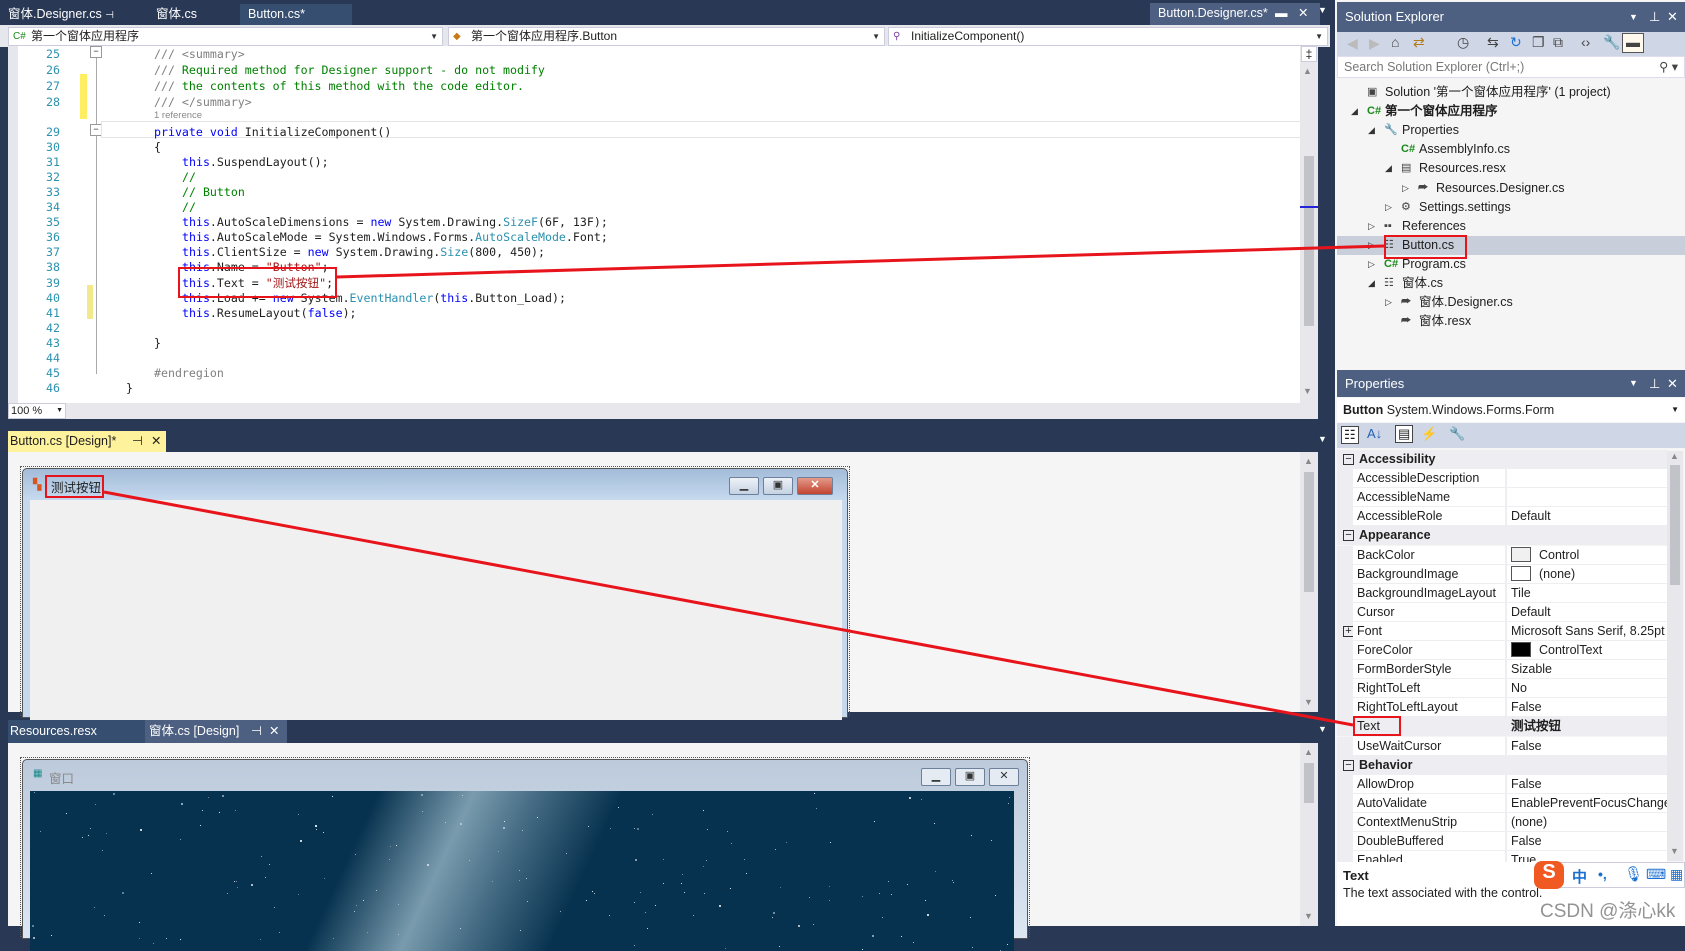  What do you see at coordinates (1511, 283) in the screenshot?
I see `tree-item: ◢ ☷ 窗体.cs` at bounding box center [1511, 283].